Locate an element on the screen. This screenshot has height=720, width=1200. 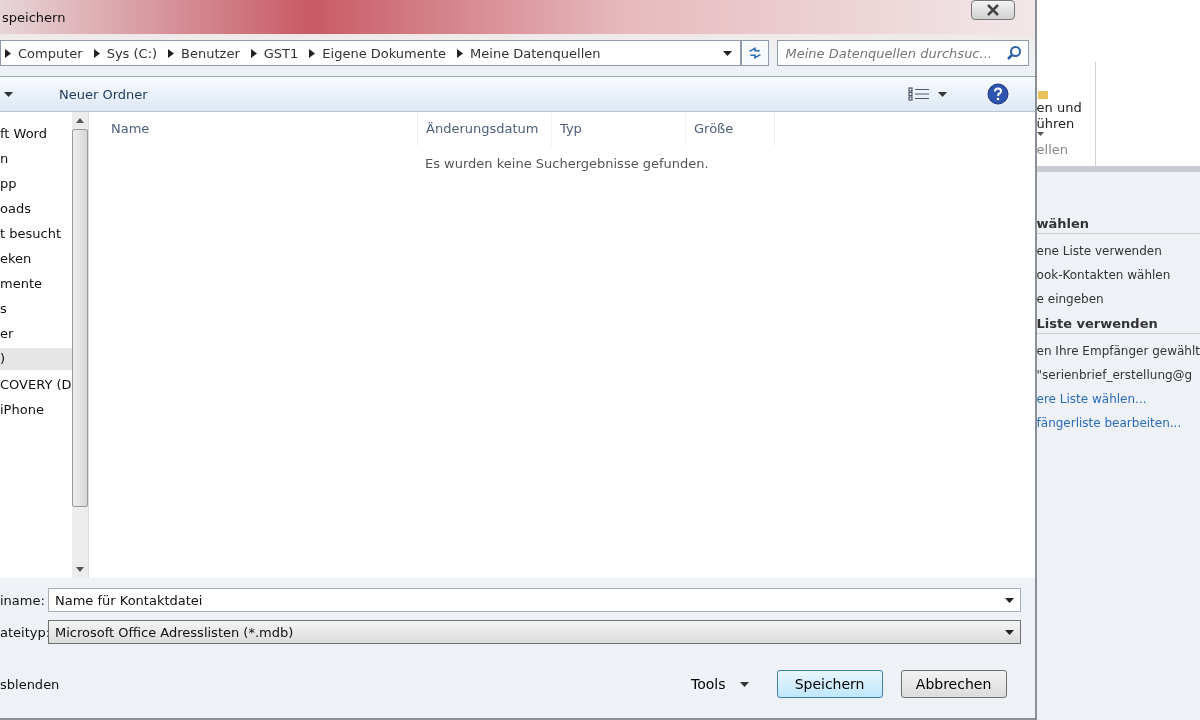
breadcrumb-item: GST1 is located at coordinates (281, 53).